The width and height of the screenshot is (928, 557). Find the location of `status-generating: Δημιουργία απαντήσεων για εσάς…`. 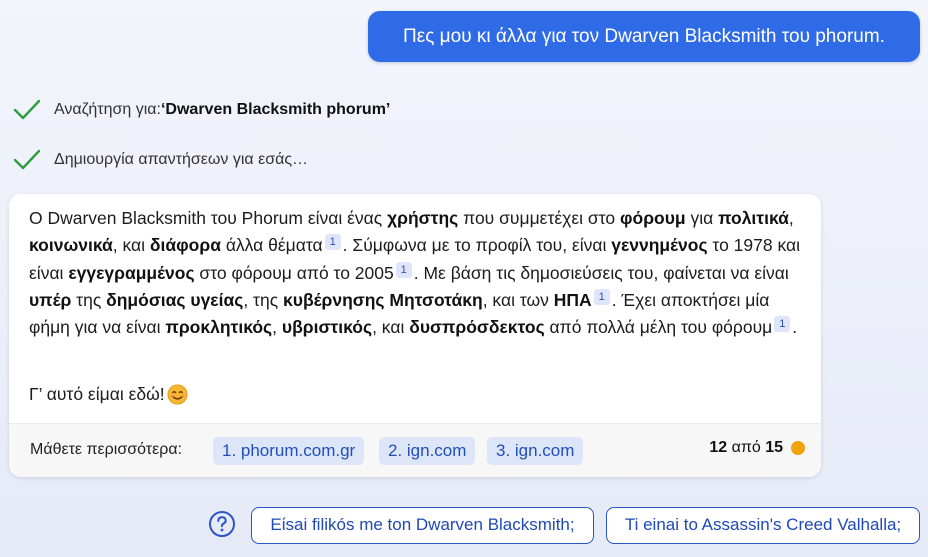

status-generating: Δημιουργία απαντήσεων για εσάς… is located at coordinates (160, 160).